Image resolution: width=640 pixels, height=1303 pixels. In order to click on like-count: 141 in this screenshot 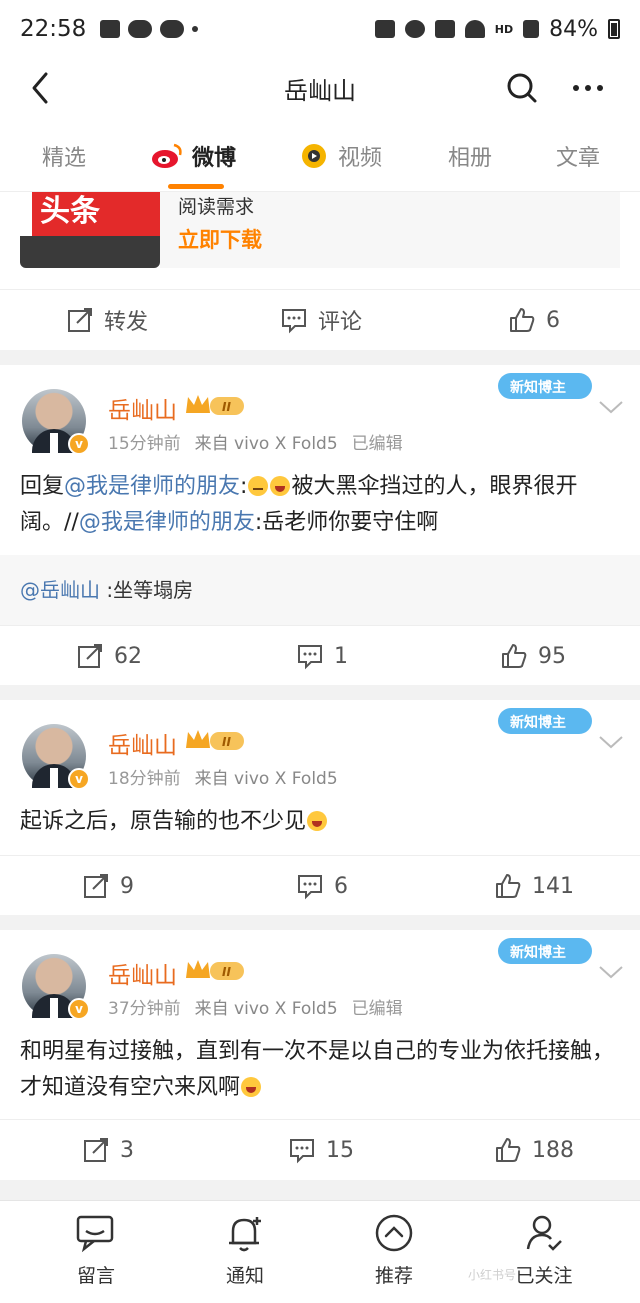, I will do `click(553, 886)`.